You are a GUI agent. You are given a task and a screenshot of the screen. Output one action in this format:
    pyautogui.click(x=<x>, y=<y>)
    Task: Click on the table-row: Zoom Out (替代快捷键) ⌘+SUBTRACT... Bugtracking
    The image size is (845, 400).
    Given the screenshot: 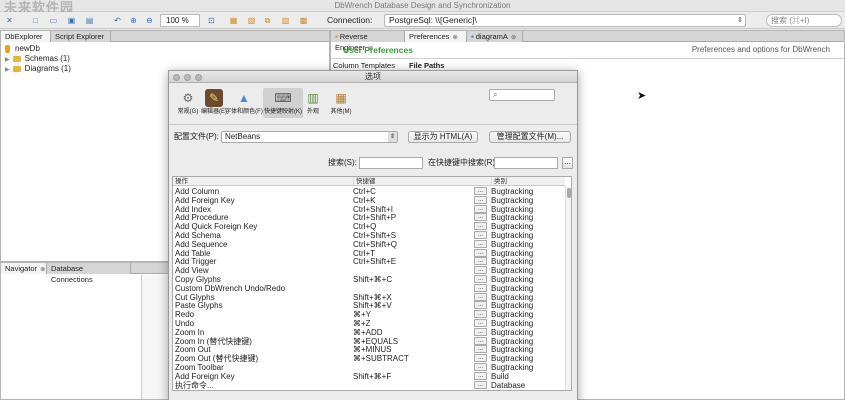 What is the action you would take?
    pyautogui.click(x=369, y=358)
    